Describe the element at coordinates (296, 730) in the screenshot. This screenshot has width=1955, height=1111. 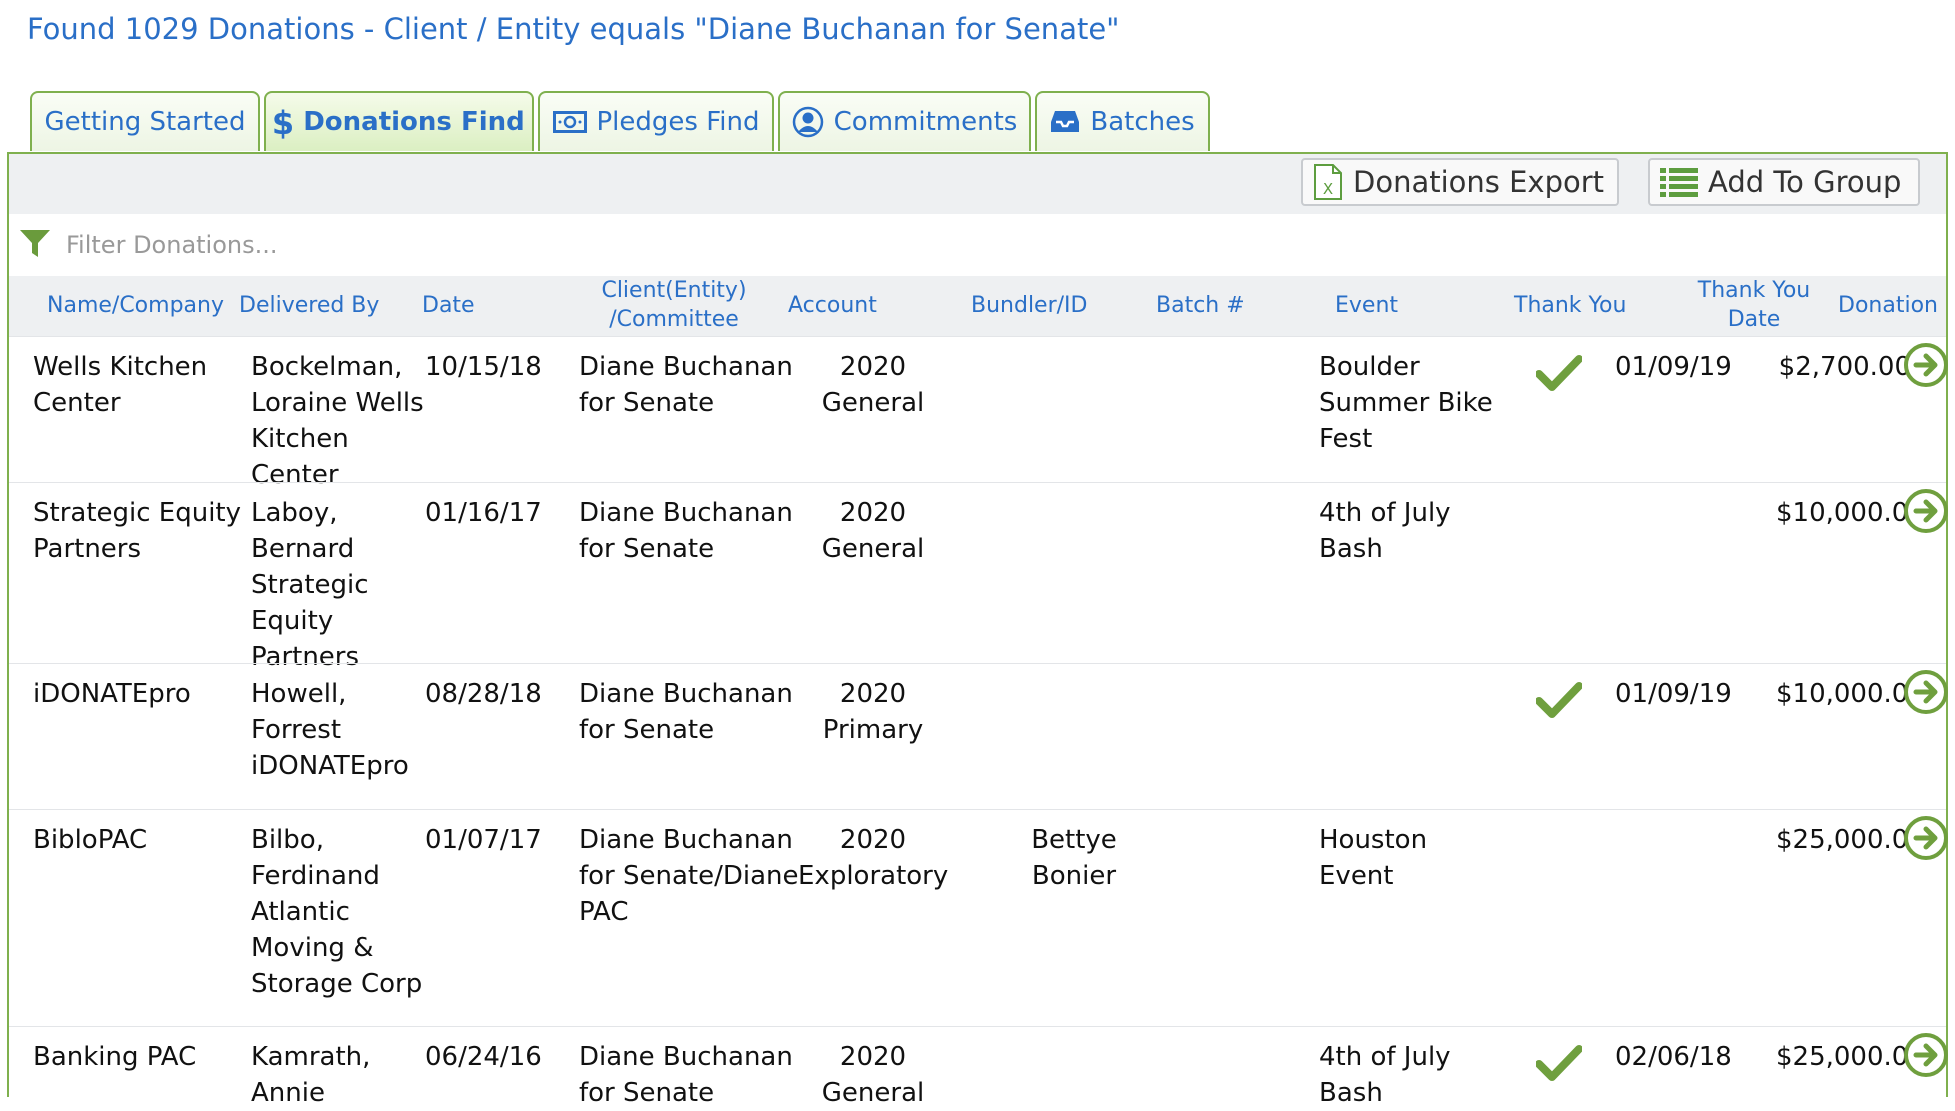
I see `cell-delivered-by-line: Forrest` at that location.